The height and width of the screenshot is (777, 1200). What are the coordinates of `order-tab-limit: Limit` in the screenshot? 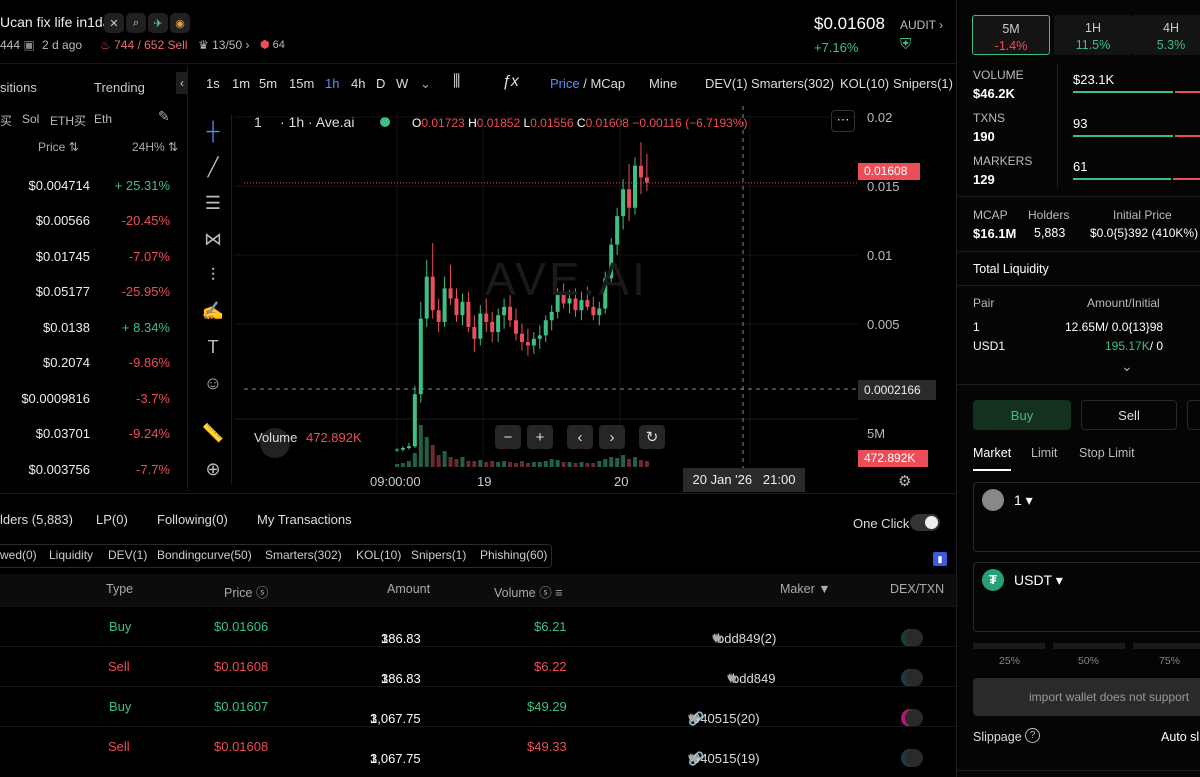 It's located at (1044, 453).